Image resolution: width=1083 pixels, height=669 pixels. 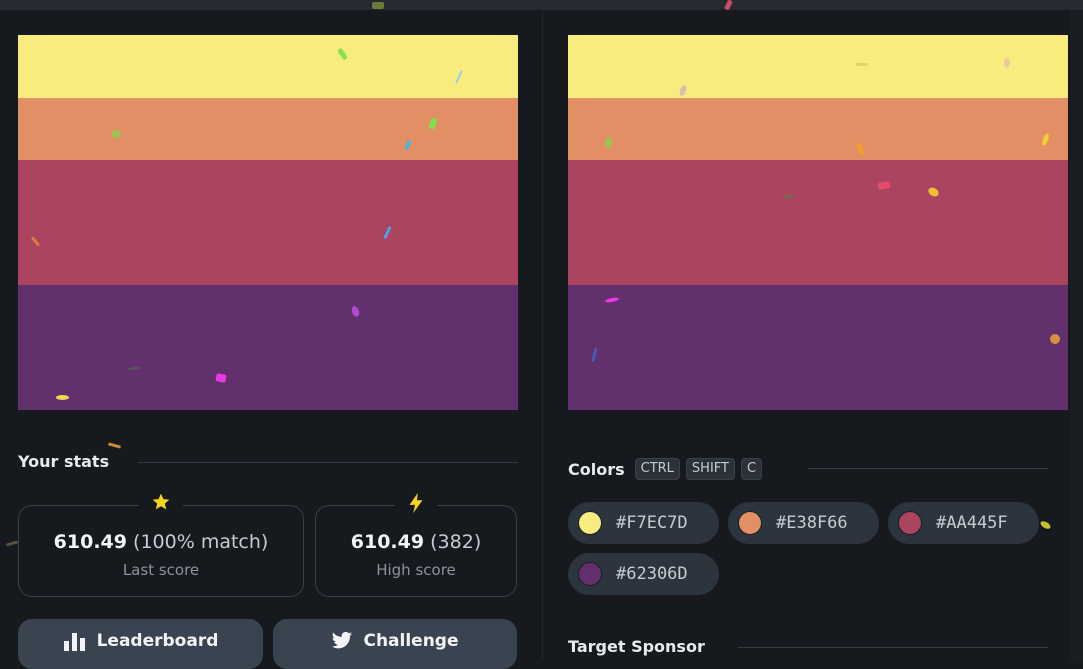 I want to click on shortcut-key-shift: SHIFT, so click(x=710, y=469).